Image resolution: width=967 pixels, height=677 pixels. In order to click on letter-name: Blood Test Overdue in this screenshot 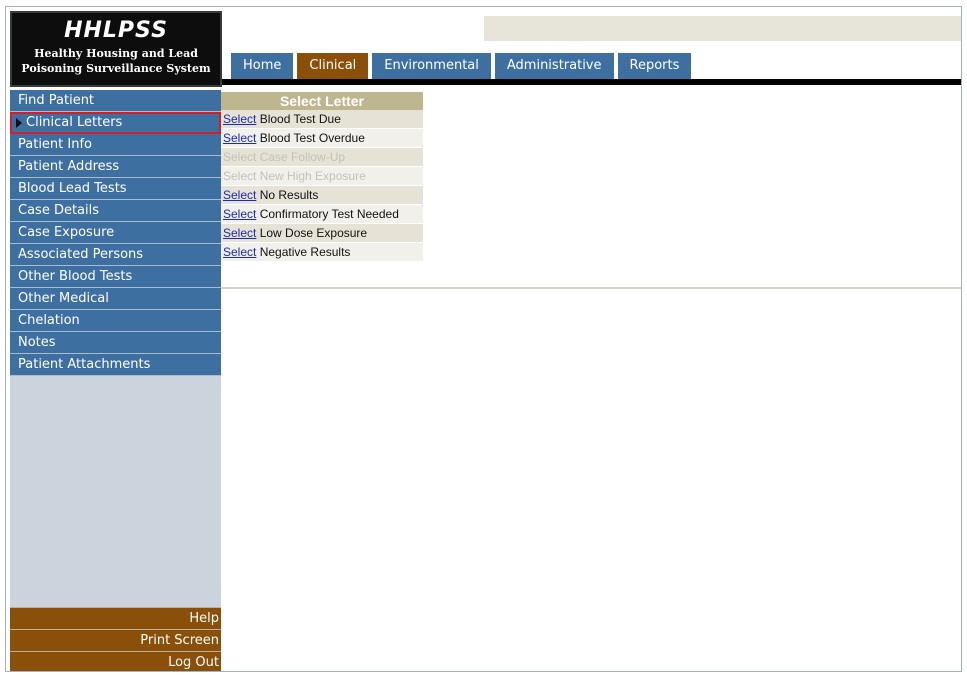, I will do `click(312, 138)`.